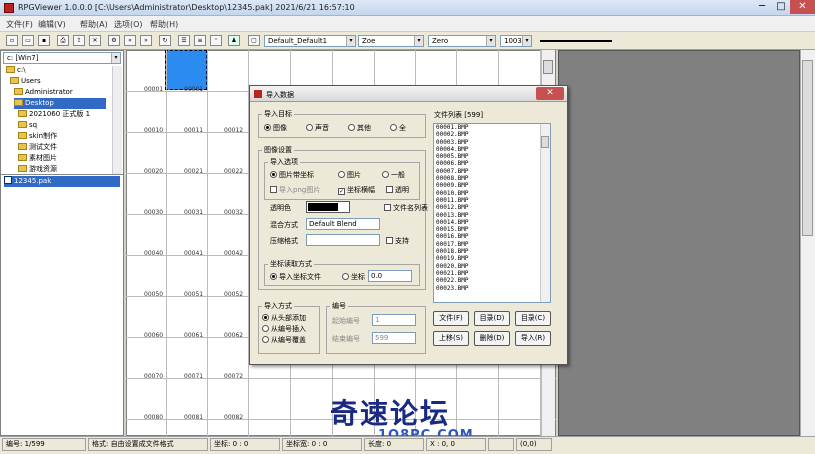 The image size is (815, 454). Describe the element at coordinates (128, 24) in the screenshot. I see `menu-options: 选项(O)` at that location.